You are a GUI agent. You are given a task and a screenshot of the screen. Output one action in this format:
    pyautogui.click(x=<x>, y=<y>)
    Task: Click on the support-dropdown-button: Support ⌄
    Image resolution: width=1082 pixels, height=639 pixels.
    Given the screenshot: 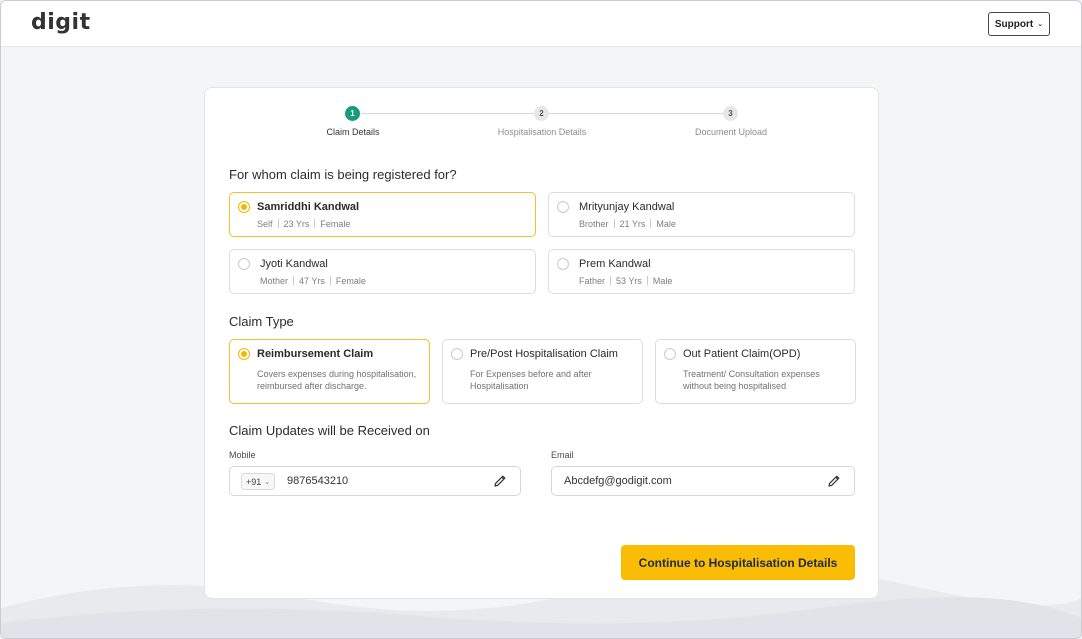 What is the action you would take?
    pyautogui.click(x=1019, y=24)
    